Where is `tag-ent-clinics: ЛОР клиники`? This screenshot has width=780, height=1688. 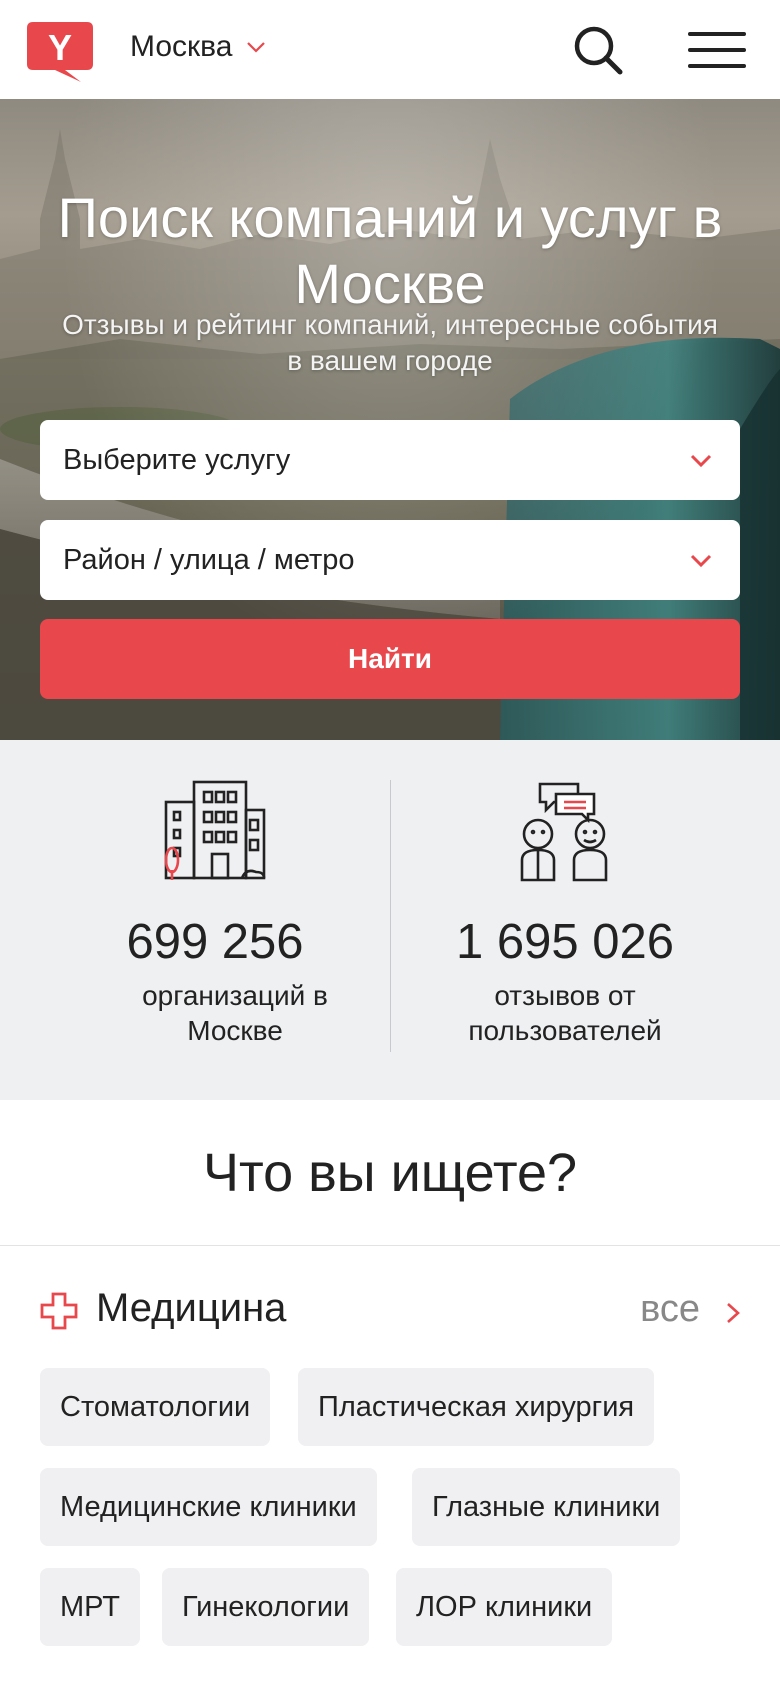
tag-ent-clinics: ЛОР клиники is located at coordinates (504, 1607).